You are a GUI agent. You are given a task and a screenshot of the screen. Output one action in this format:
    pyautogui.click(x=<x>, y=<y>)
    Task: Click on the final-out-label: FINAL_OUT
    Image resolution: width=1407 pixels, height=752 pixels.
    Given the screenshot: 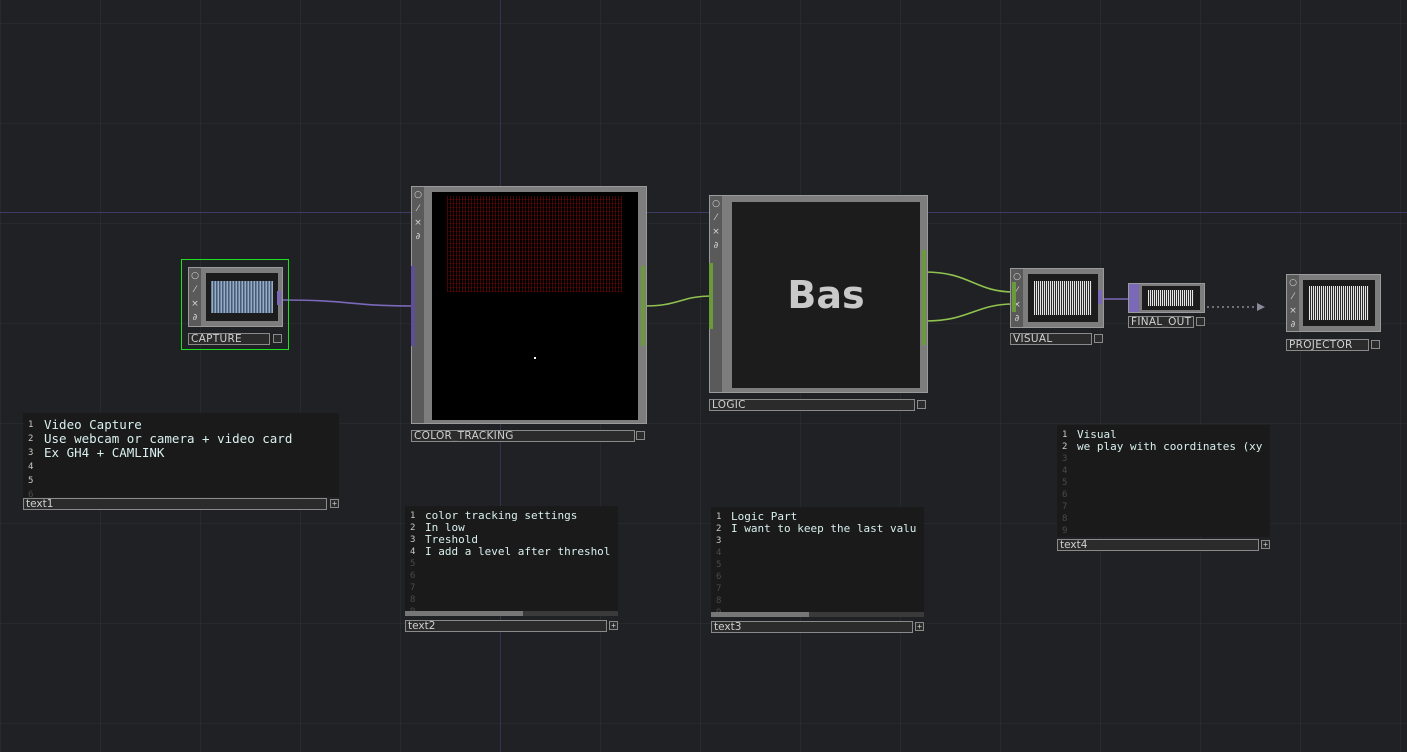 What is the action you would take?
    pyautogui.click(x=1161, y=322)
    